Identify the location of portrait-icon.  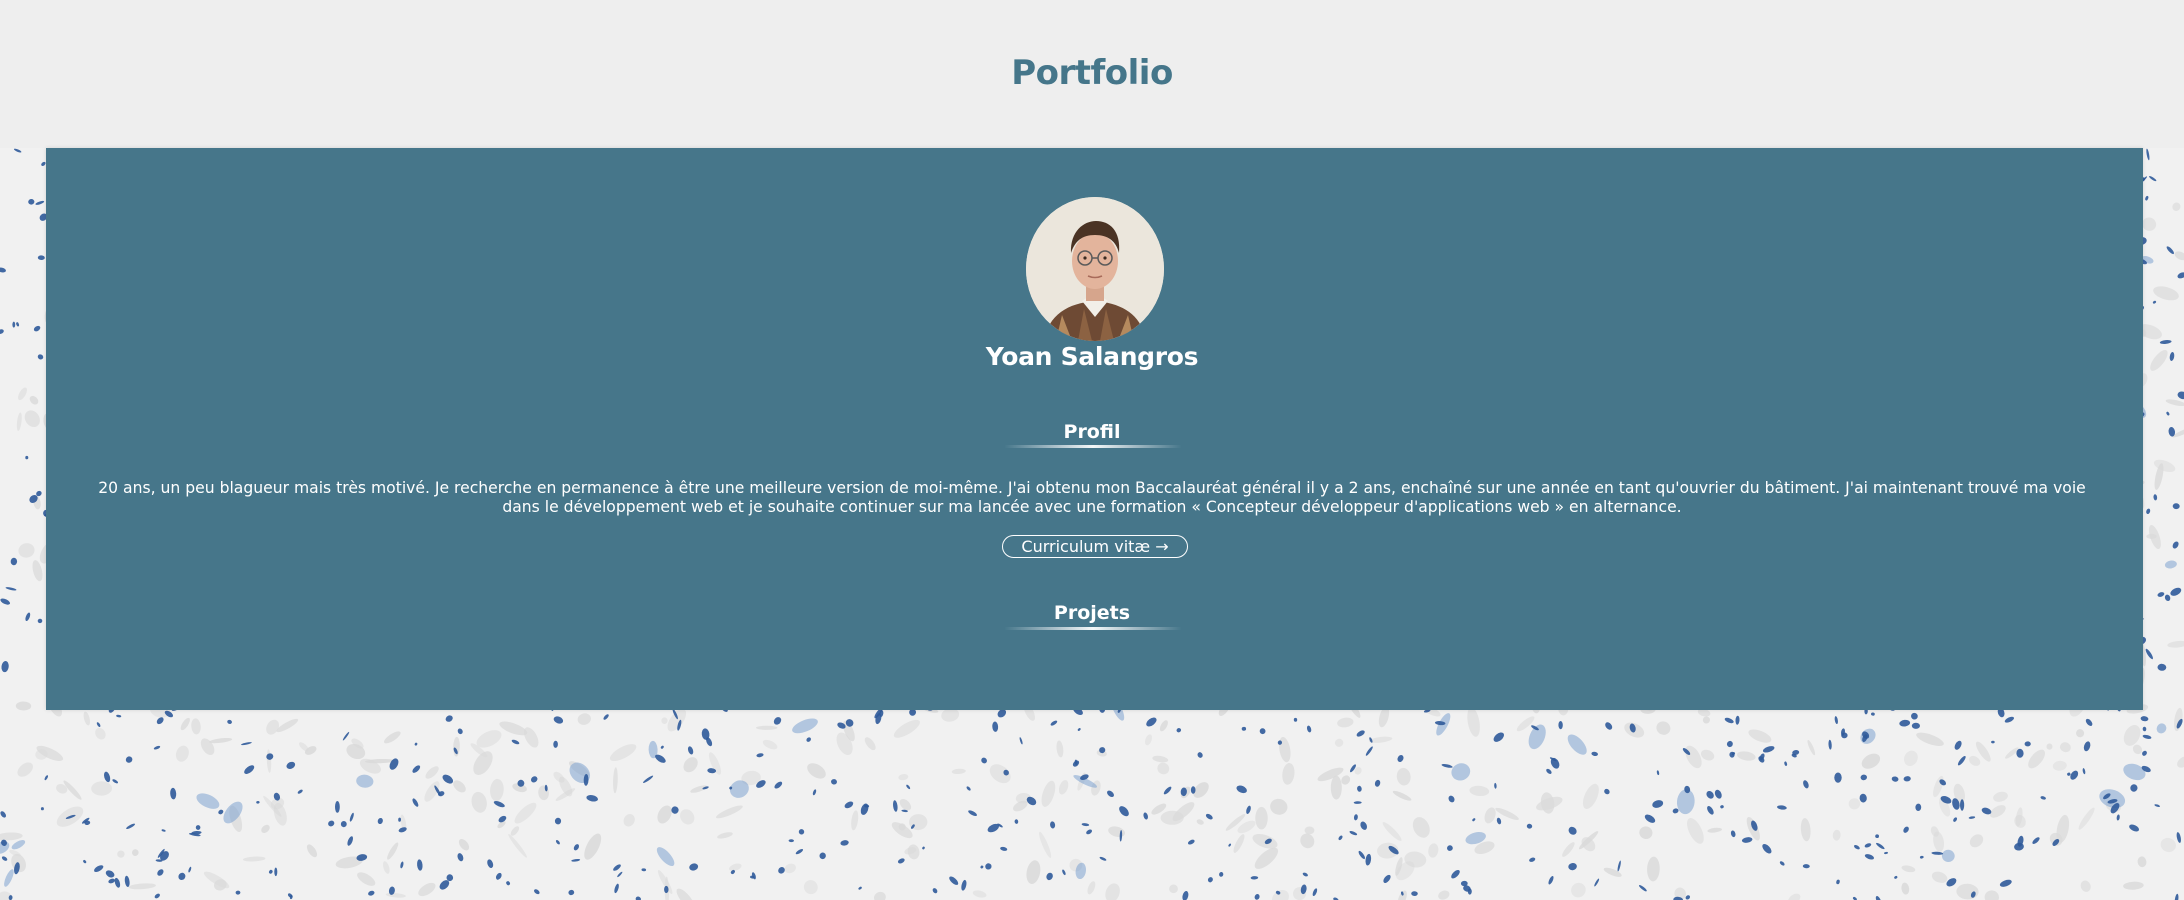
(1095, 269).